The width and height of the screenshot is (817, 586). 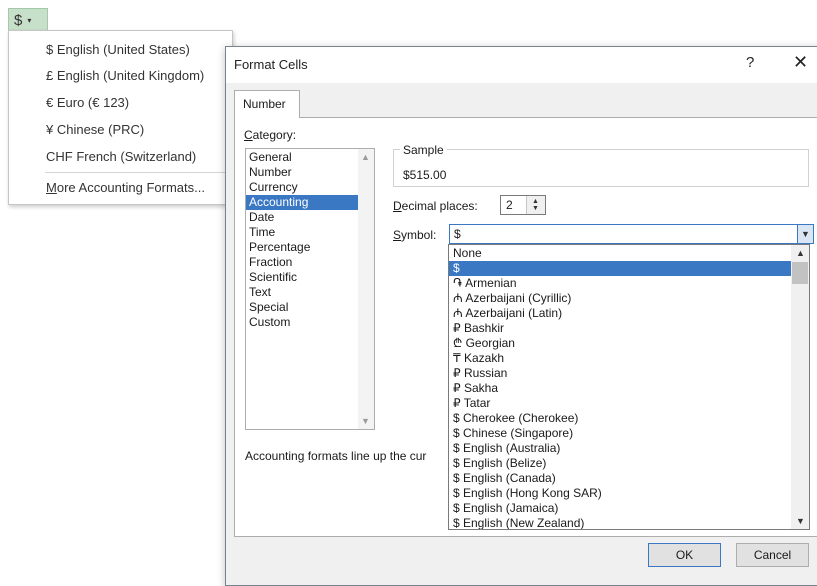 I want to click on menu-item-euro: € Euro (€ 123), so click(x=87, y=102).